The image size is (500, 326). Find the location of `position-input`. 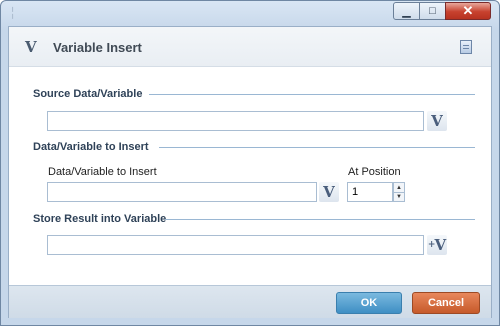

position-input is located at coordinates (370, 192).